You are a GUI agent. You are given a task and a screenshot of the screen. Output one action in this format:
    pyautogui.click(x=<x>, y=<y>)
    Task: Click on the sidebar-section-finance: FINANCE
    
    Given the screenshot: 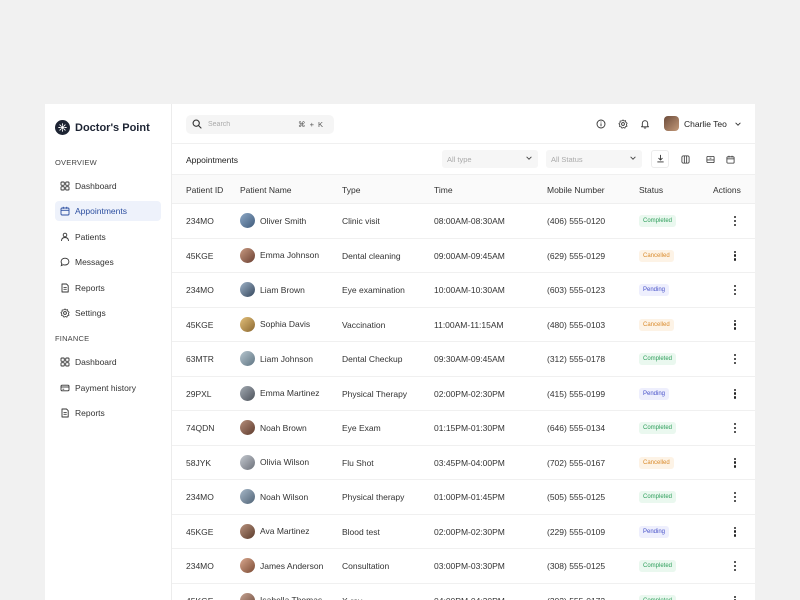 What is the action you would take?
    pyautogui.click(x=72, y=338)
    